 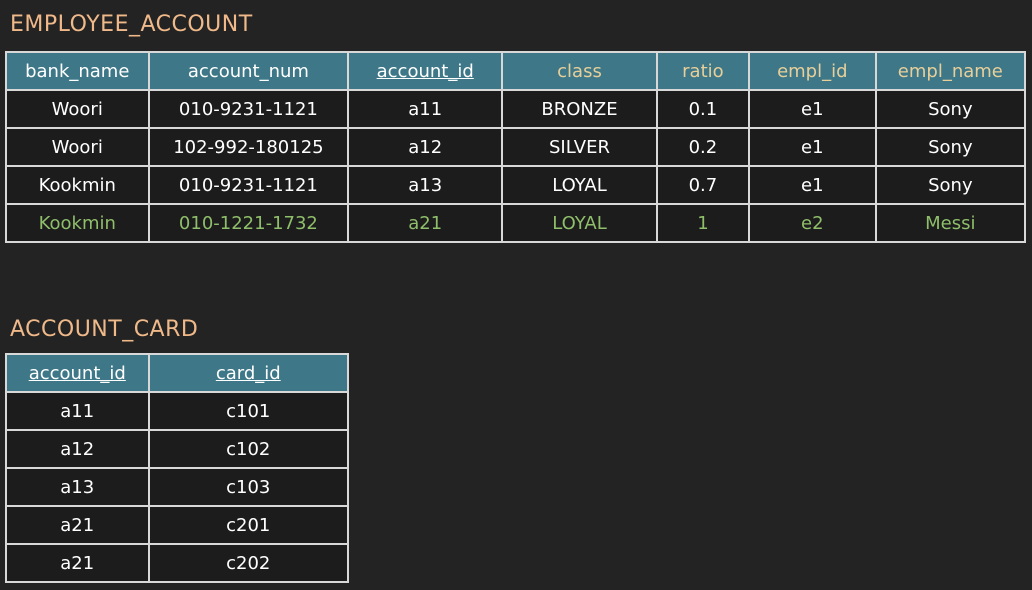 I want to click on column-header-label: bank_name, so click(x=77, y=71).